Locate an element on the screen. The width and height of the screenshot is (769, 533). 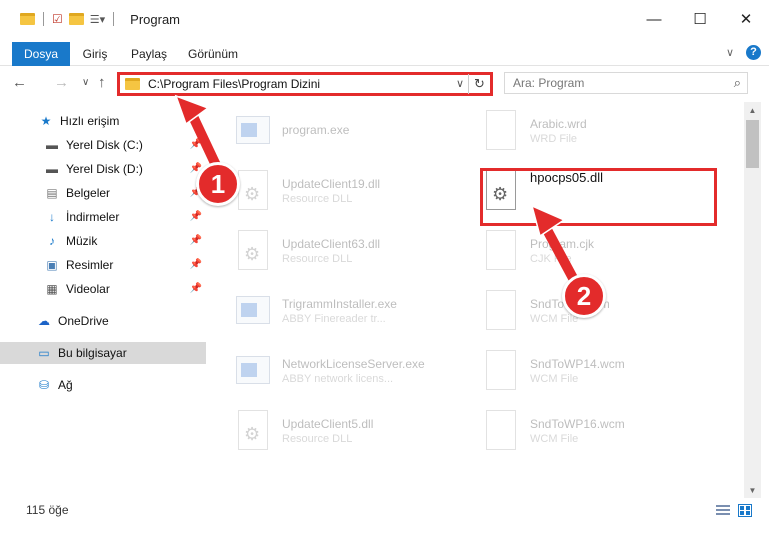
list-item: ⚙ UpdateClient63.dll Resource DLL is located at coordinates (354, 251).